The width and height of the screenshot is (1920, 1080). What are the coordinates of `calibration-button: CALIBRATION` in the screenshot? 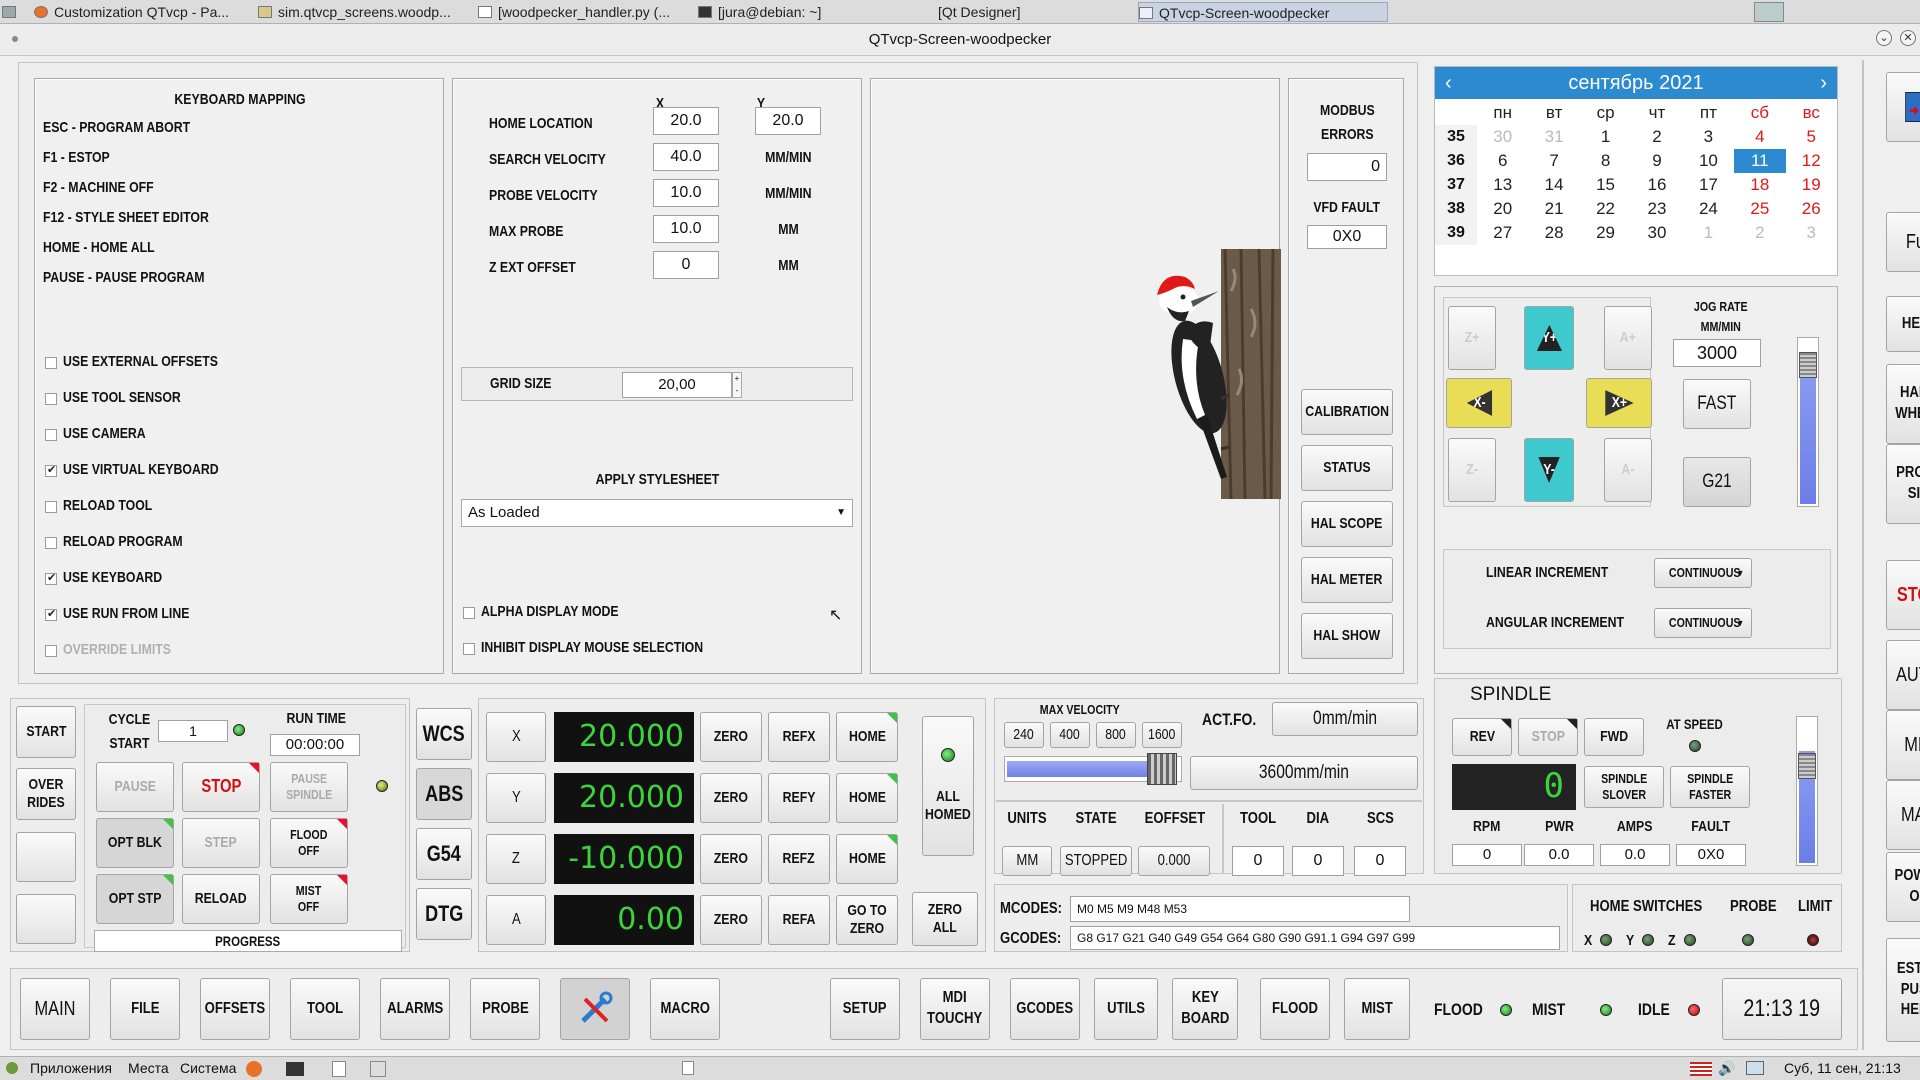 It's located at (1347, 412).